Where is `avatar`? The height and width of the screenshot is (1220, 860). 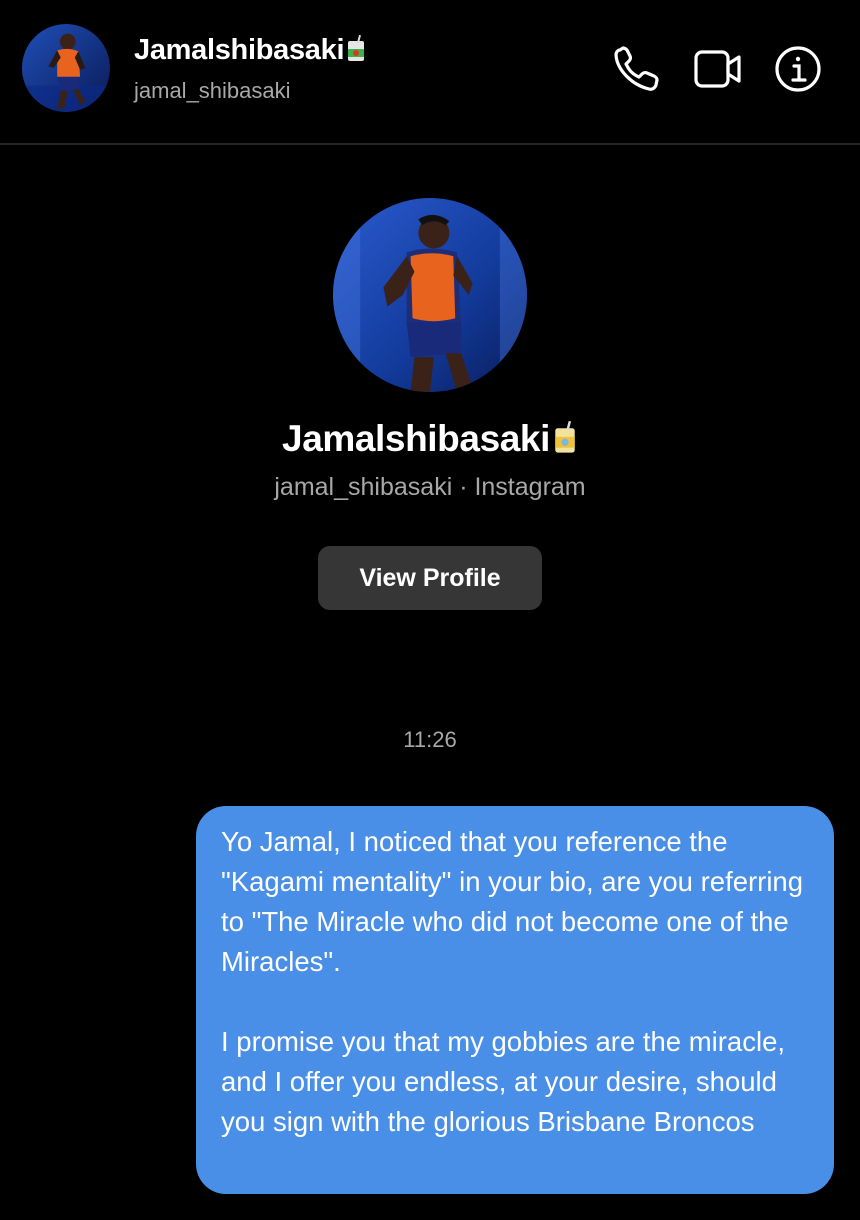 avatar is located at coordinates (66, 68).